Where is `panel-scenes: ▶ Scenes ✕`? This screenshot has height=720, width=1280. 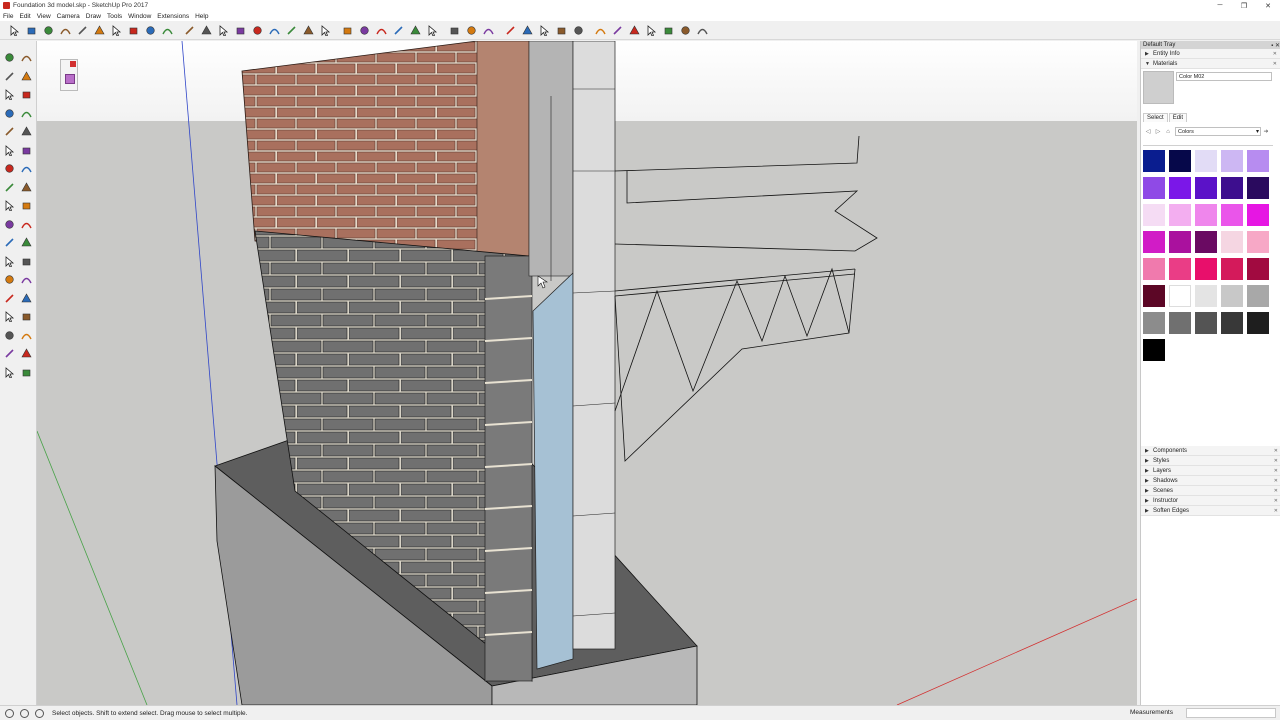
panel-scenes: ▶ Scenes ✕ is located at coordinates (1210, 491).